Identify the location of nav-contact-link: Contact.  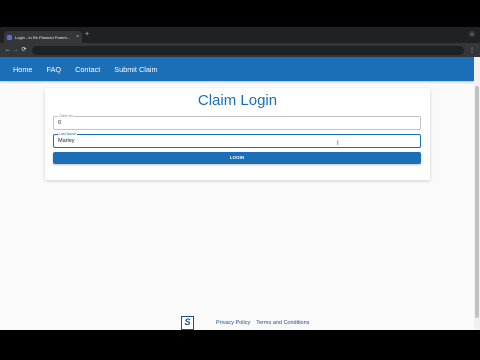
(87, 69).